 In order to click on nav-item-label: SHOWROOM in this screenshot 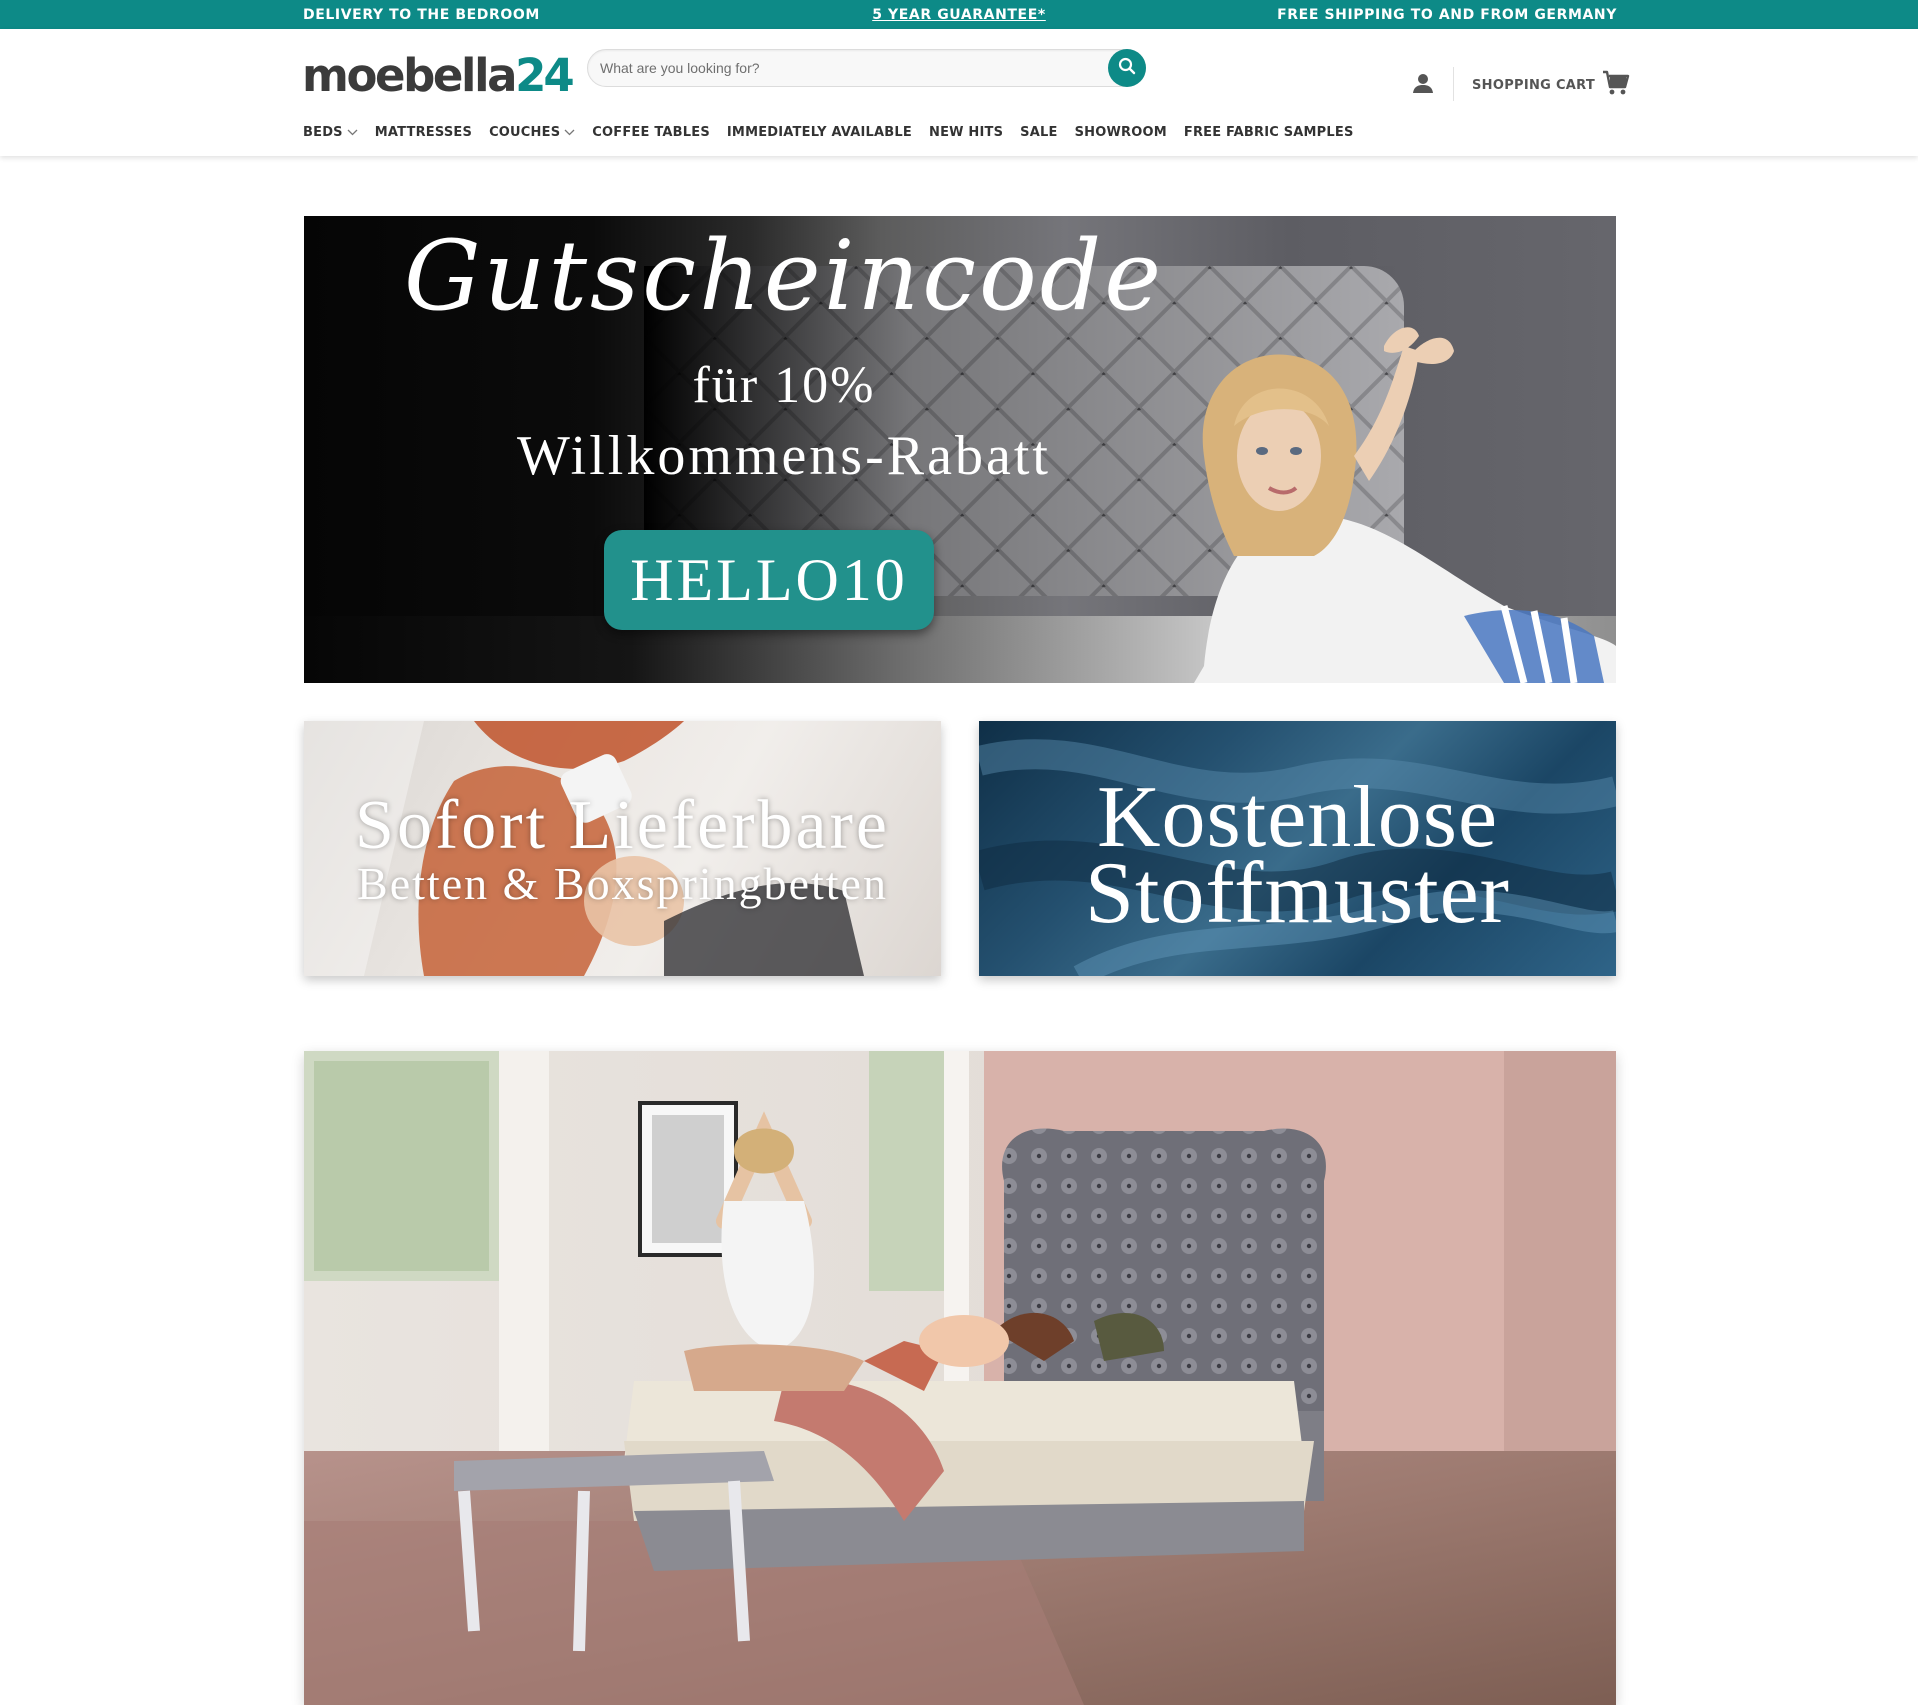, I will do `click(1120, 132)`.